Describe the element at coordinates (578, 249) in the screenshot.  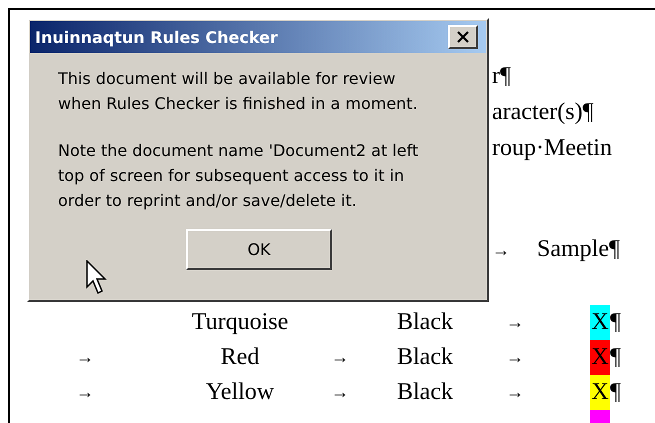
I see `document-text: Sample¶` at that location.